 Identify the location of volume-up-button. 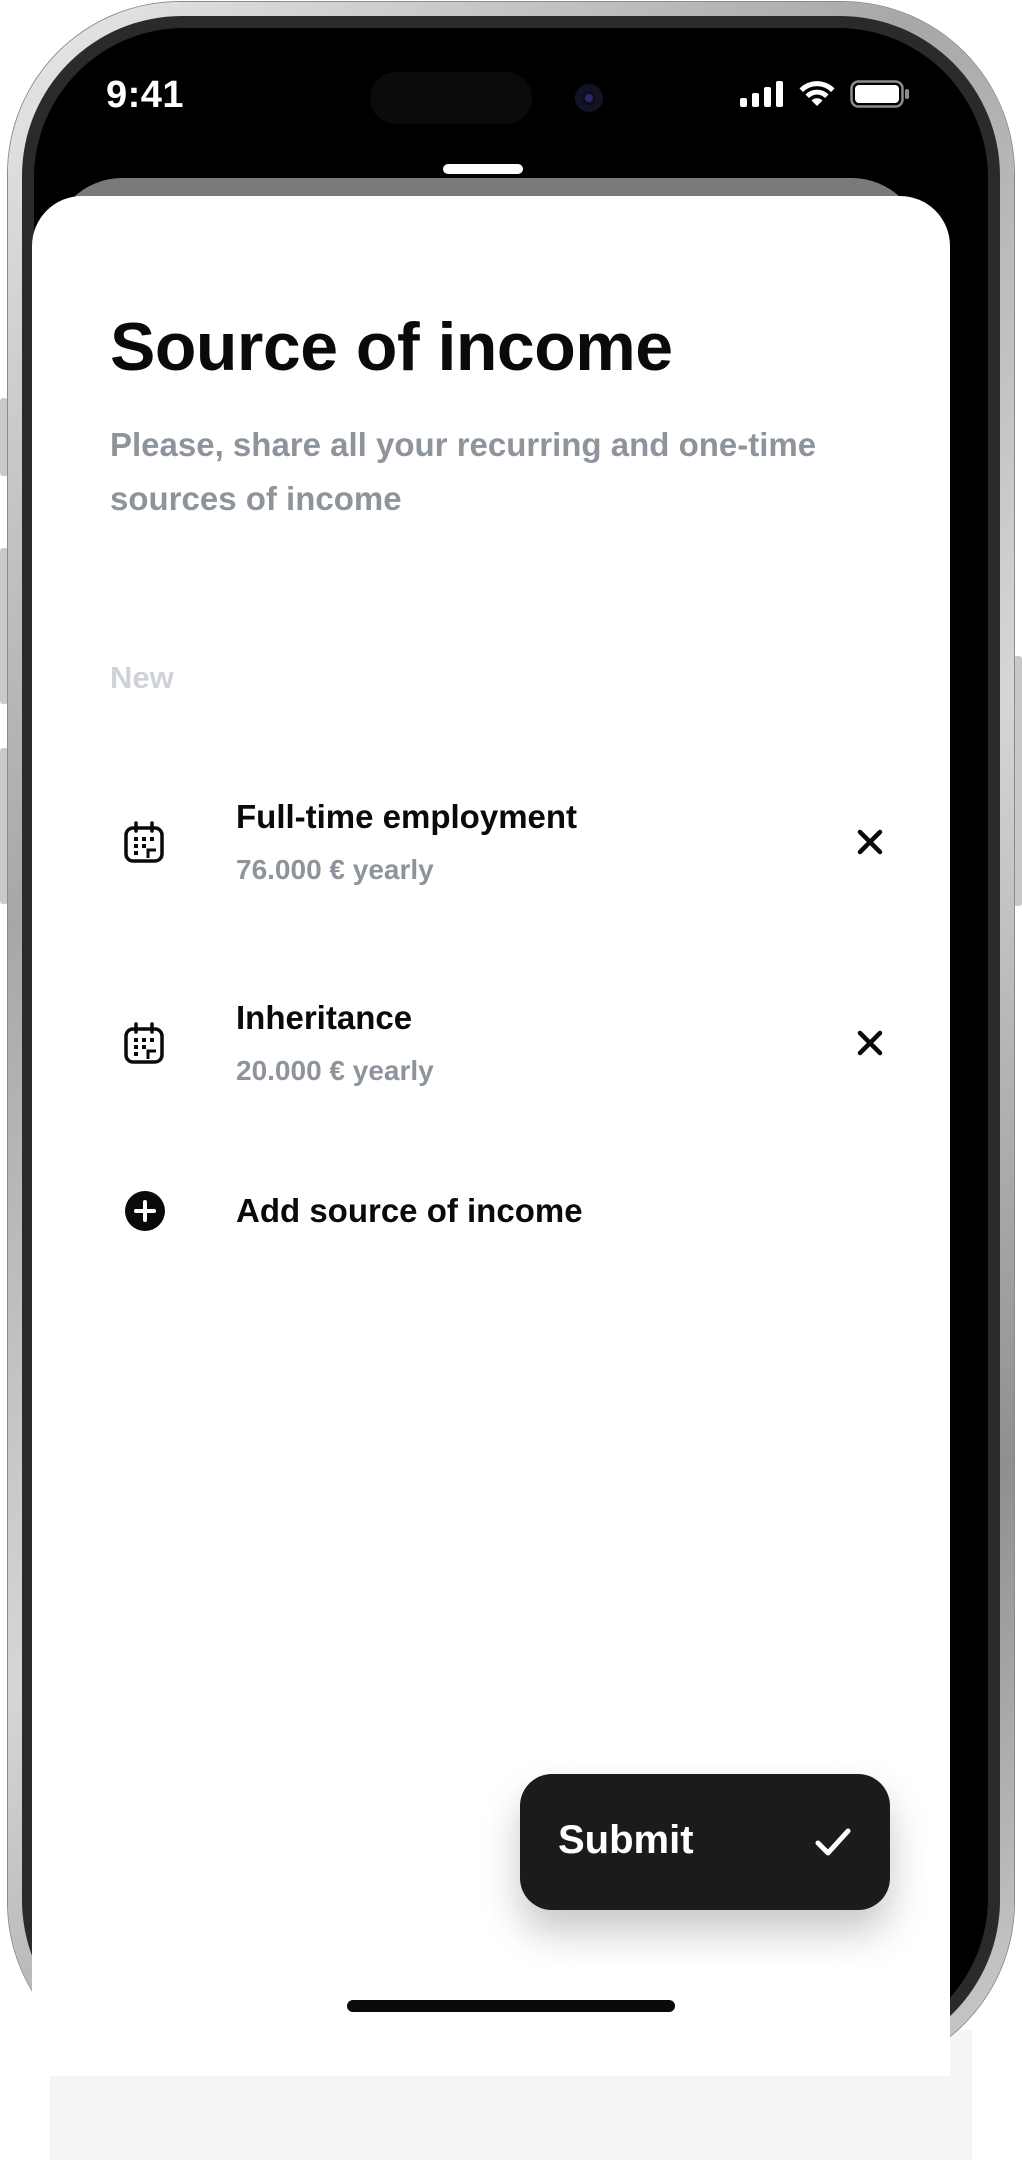
(4, 626).